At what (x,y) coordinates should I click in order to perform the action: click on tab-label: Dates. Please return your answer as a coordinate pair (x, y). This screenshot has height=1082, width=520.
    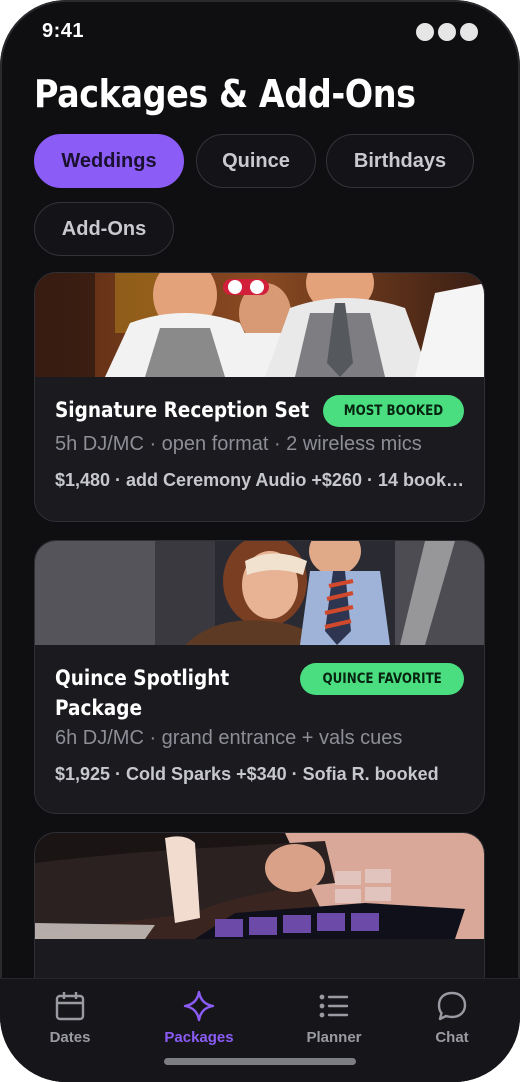
    Looking at the image, I should click on (70, 1037).